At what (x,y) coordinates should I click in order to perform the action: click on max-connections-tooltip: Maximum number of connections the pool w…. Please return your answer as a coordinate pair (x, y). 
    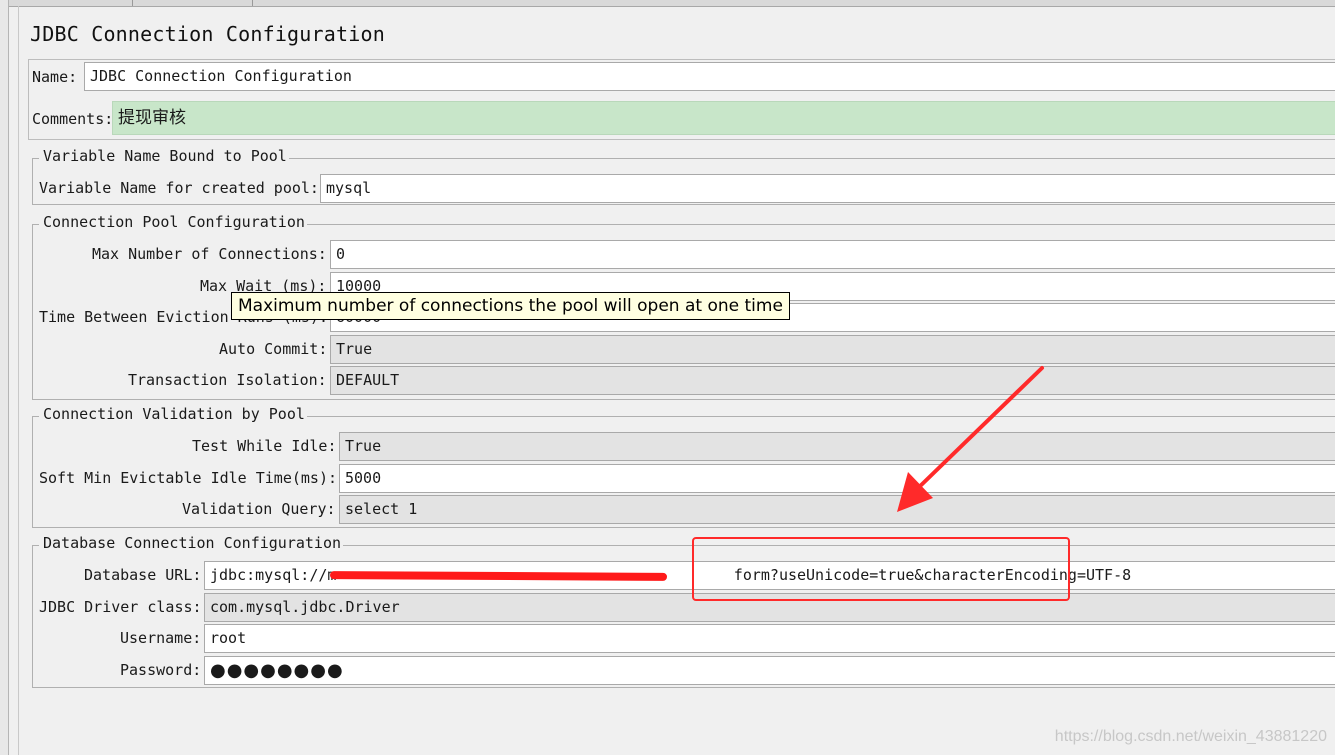
    Looking at the image, I should click on (510, 306).